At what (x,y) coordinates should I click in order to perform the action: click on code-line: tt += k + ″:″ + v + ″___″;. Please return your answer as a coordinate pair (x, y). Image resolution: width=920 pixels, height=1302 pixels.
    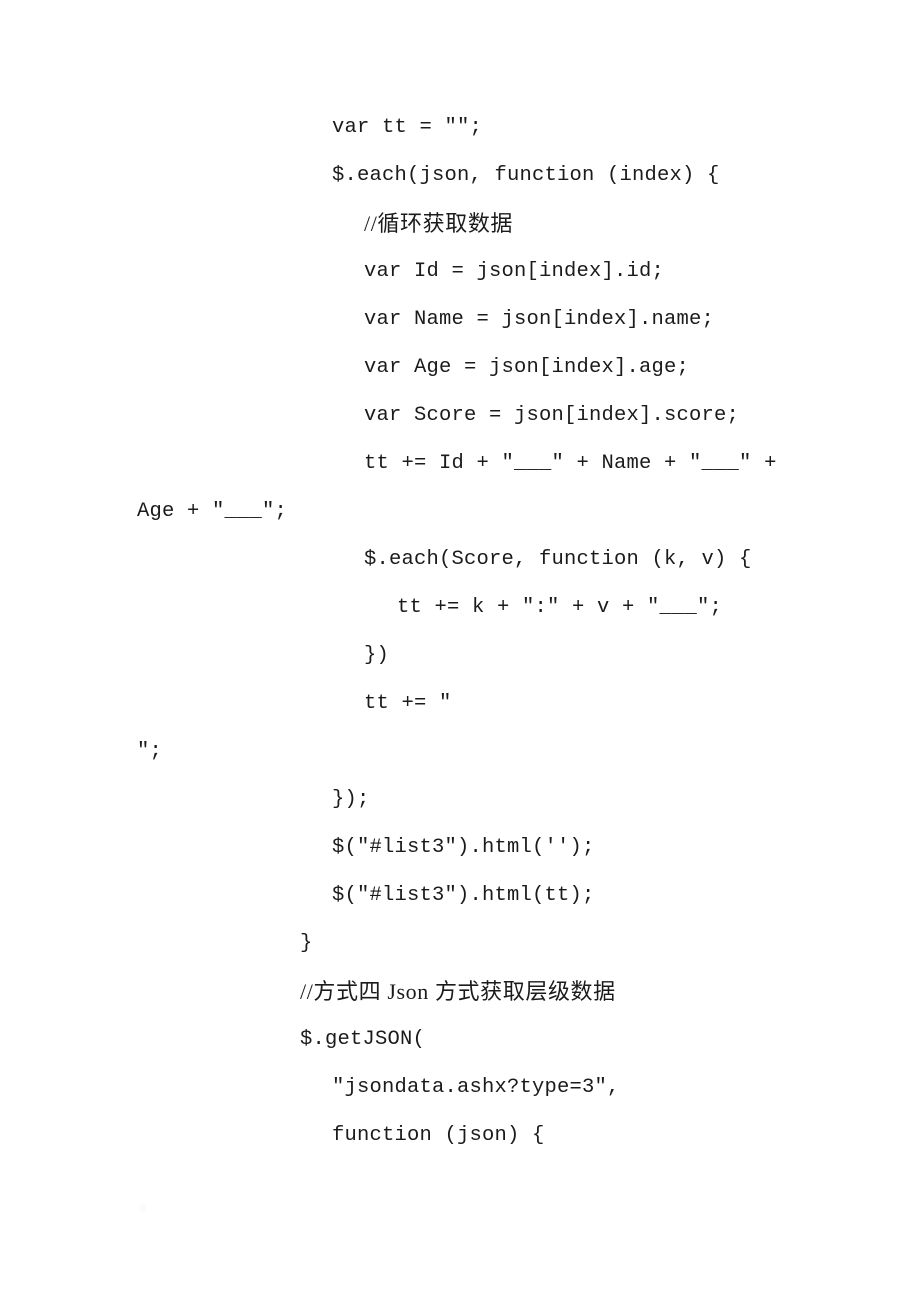
    Looking at the image, I should click on (560, 607).